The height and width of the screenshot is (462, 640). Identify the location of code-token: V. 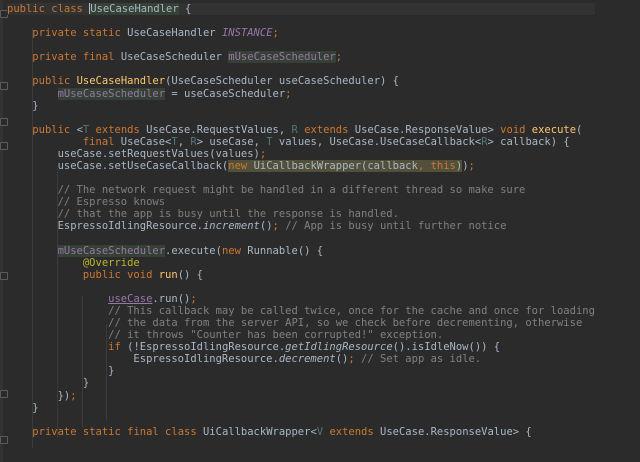
(323, 431).